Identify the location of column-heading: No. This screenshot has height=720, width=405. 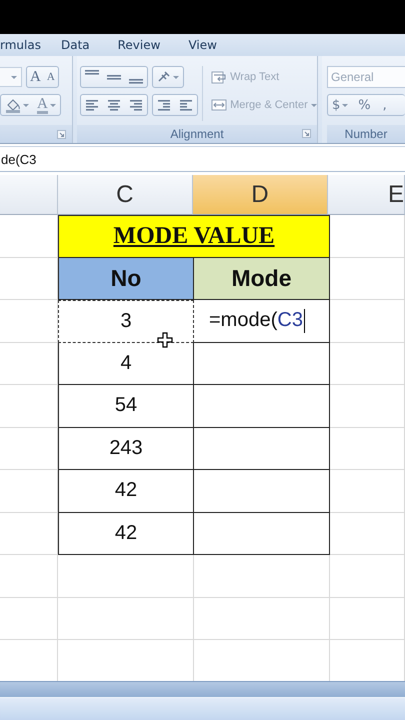
(126, 279).